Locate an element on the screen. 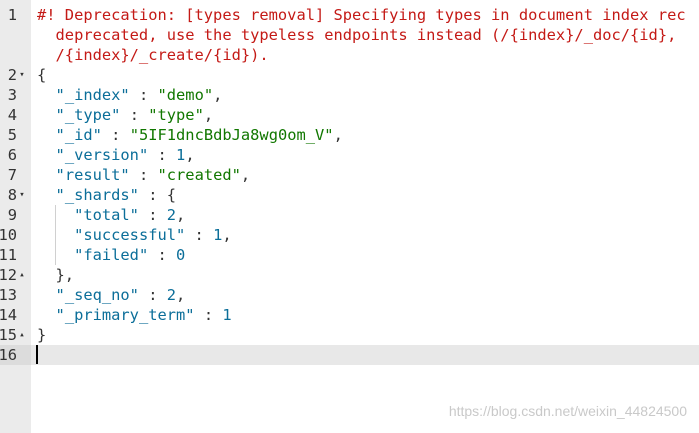 The width and height of the screenshot is (699, 433). code-line: 13 "_seq_no" : 2, is located at coordinates (349, 295).